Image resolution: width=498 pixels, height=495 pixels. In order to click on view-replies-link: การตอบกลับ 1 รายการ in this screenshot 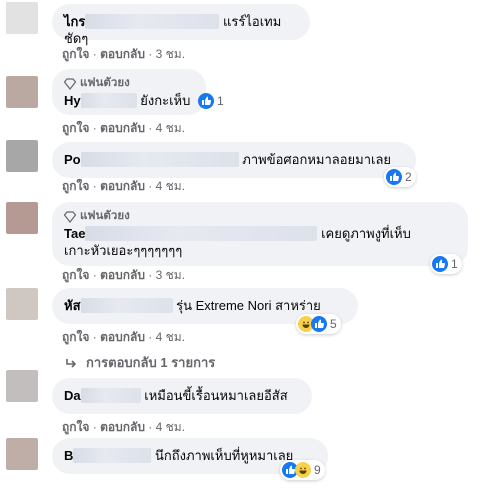, I will do `click(139, 362)`.